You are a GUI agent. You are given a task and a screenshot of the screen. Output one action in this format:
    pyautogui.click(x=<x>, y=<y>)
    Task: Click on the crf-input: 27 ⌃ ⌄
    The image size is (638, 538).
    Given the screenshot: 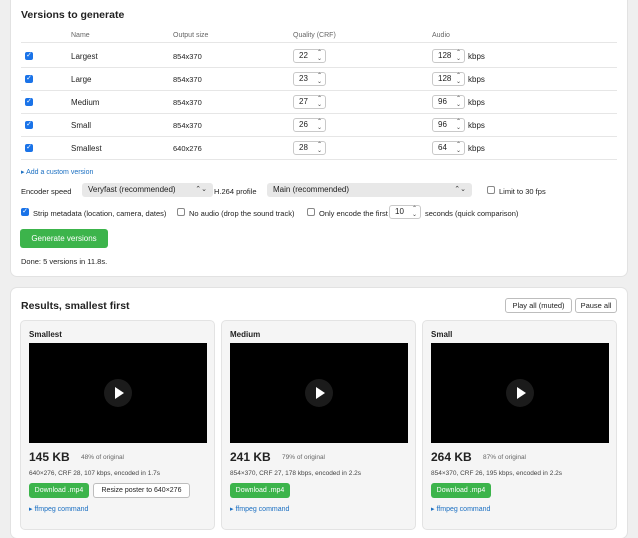 What is the action you would take?
    pyautogui.click(x=309, y=102)
    